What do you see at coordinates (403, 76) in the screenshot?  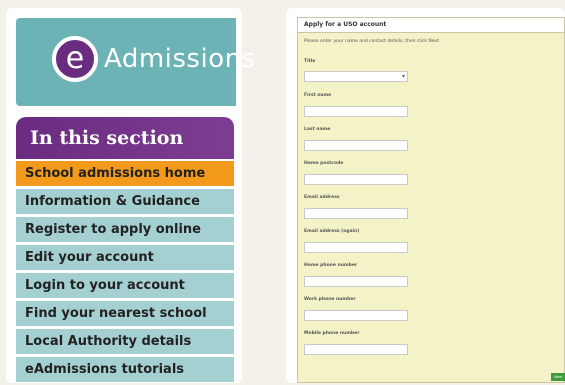 I see `chevron-down-icon: ▾` at bounding box center [403, 76].